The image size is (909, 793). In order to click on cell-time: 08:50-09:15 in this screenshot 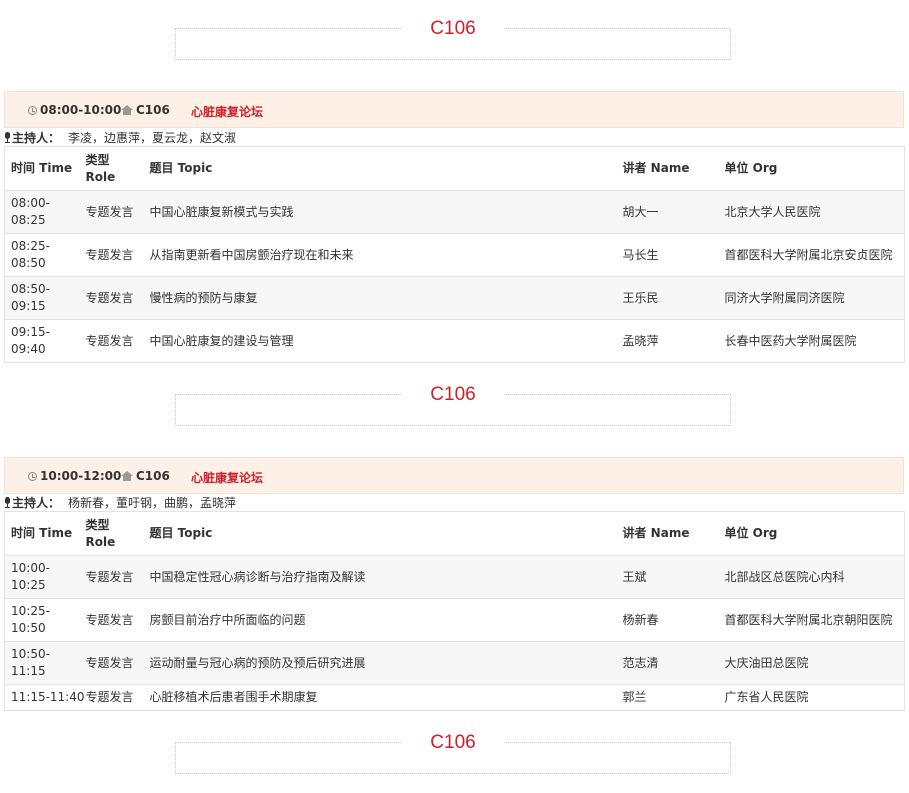, I will do `click(42, 298)`.